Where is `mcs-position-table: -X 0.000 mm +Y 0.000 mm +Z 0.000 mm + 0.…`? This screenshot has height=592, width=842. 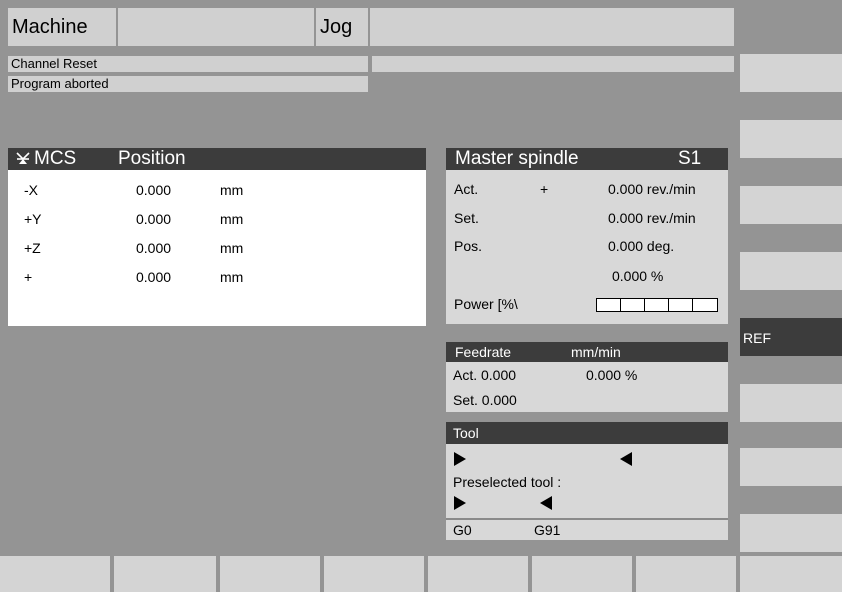 mcs-position-table: -X 0.000 mm +Y 0.000 mm +Z 0.000 mm + 0.… is located at coordinates (217, 248).